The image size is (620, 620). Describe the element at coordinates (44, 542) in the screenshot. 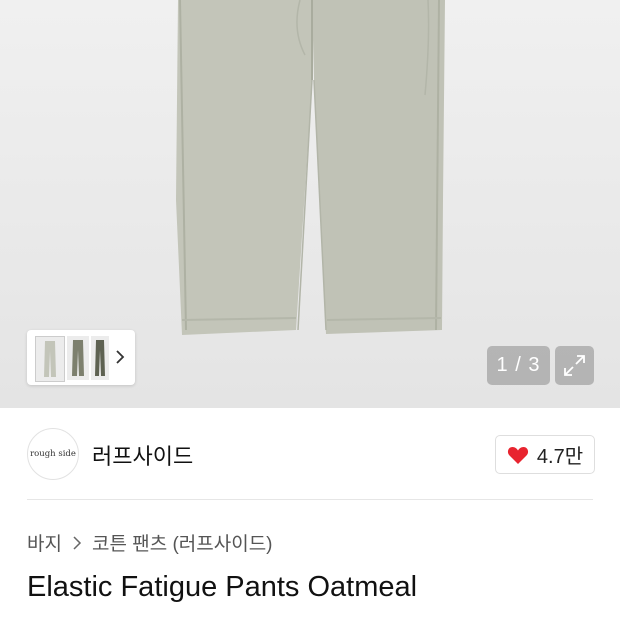

I see `breadcrumb-item-category: 바지` at that location.